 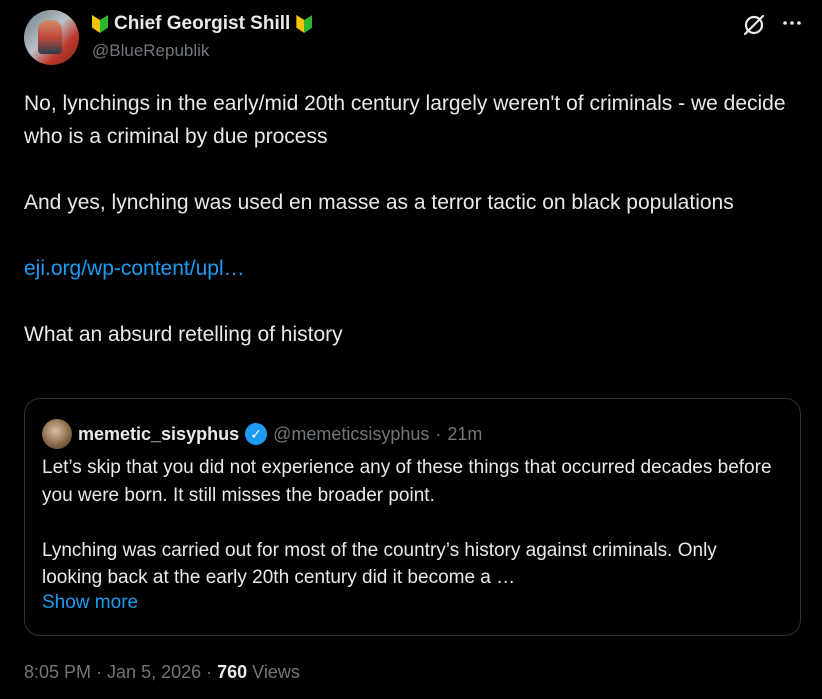 I want to click on quoted-author-name: memetic_sisyphus, so click(x=158, y=434).